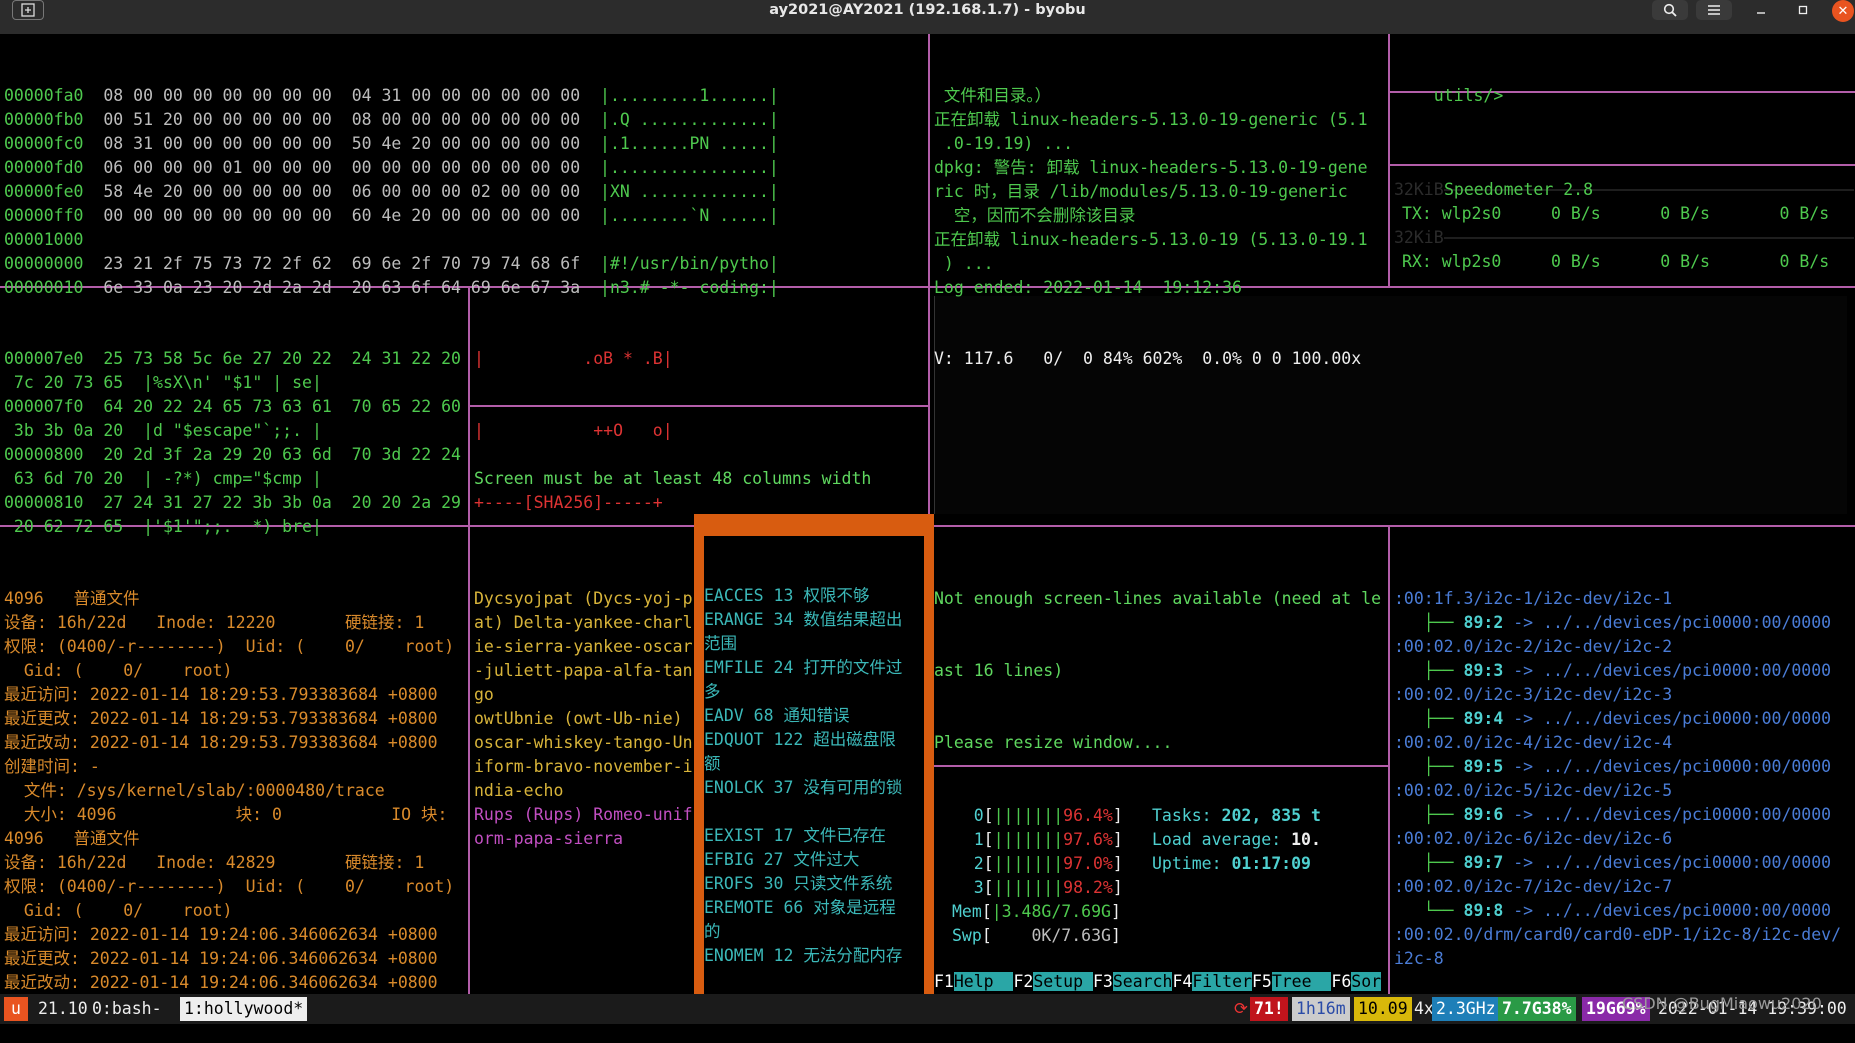  I want to click on hex-ascii: |n3.# -*- coding:|, so click(679, 287).